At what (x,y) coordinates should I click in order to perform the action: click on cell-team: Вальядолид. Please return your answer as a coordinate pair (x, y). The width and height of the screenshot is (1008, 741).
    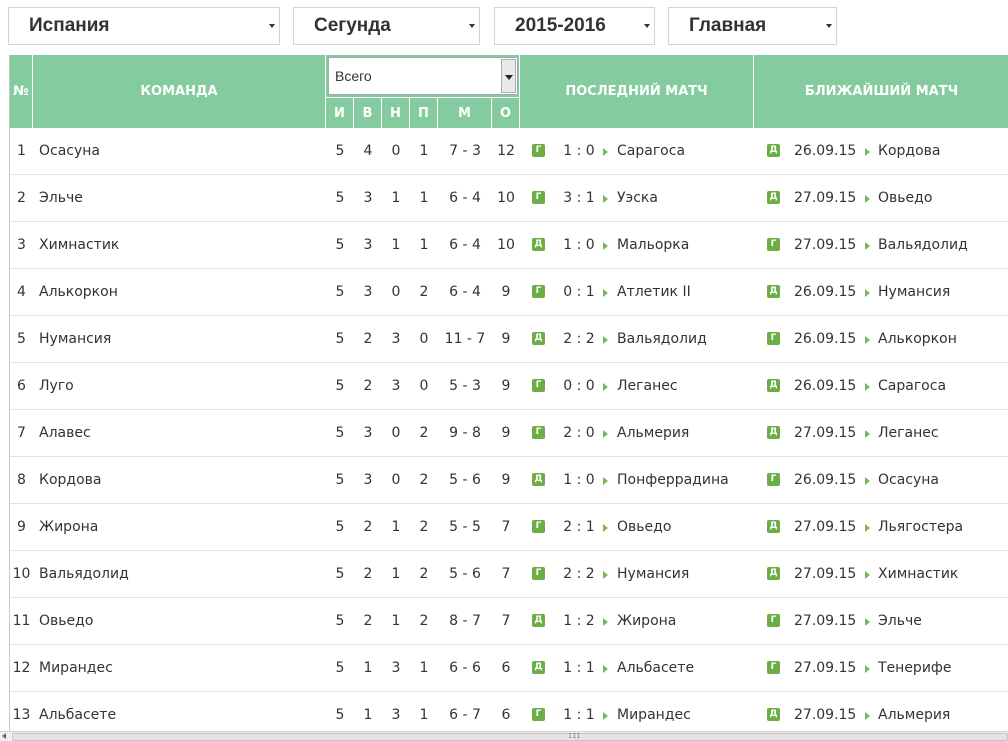
    Looking at the image, I should click on (179, 574).